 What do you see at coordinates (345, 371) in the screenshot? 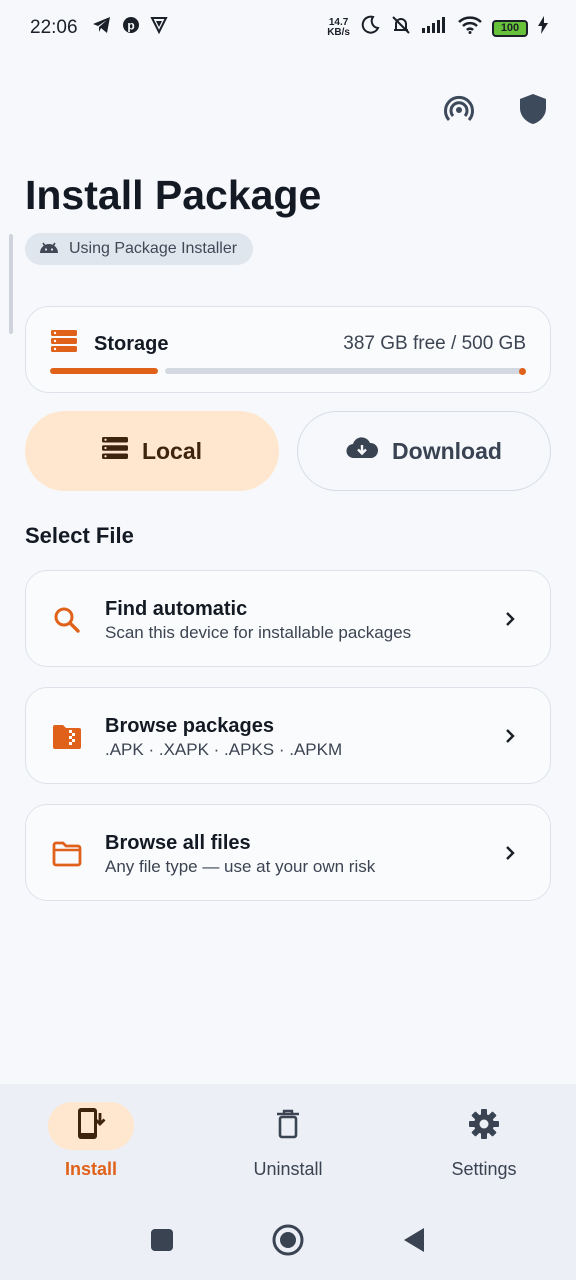
I see `storage-progress-remaining` at bounding box center [345, 371].